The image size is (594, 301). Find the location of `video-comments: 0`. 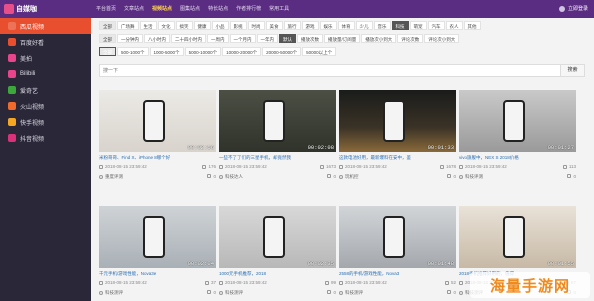

video-comments: 0 is located at coordinates (571, 176).